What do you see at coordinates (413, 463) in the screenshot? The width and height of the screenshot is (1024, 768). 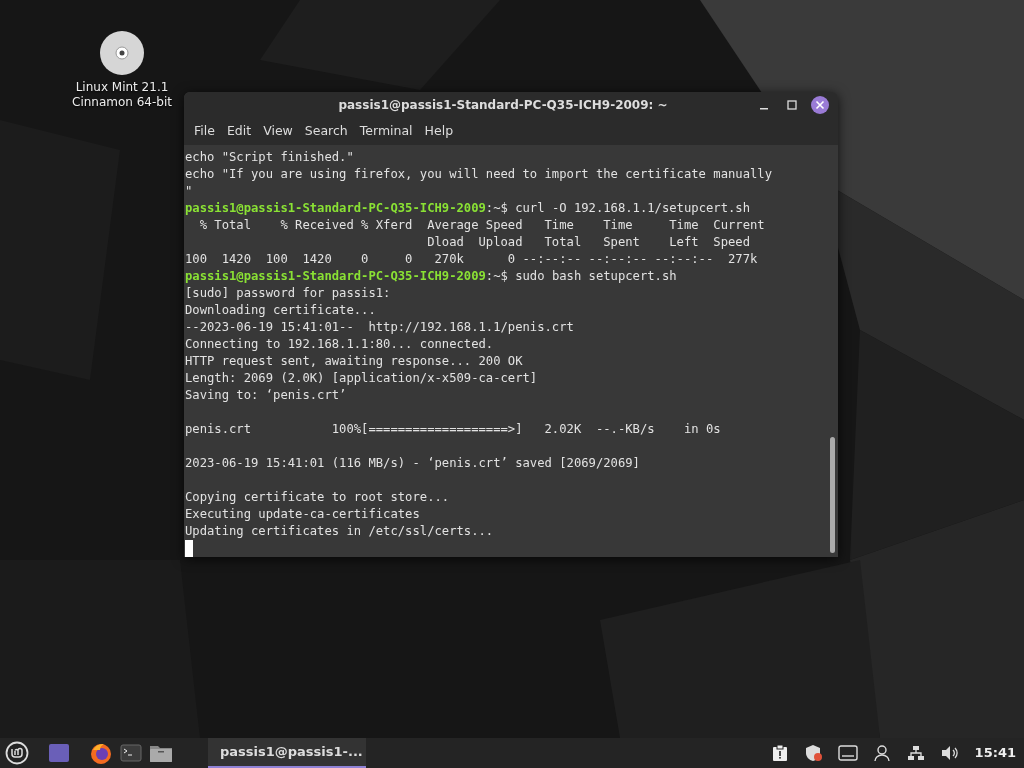 I see `terminal-line: 2023-06-19 15:41:01 (116 MB/s) - ‘penis.crt’ saved [2069/2069]` at bounding box center [413, 463].